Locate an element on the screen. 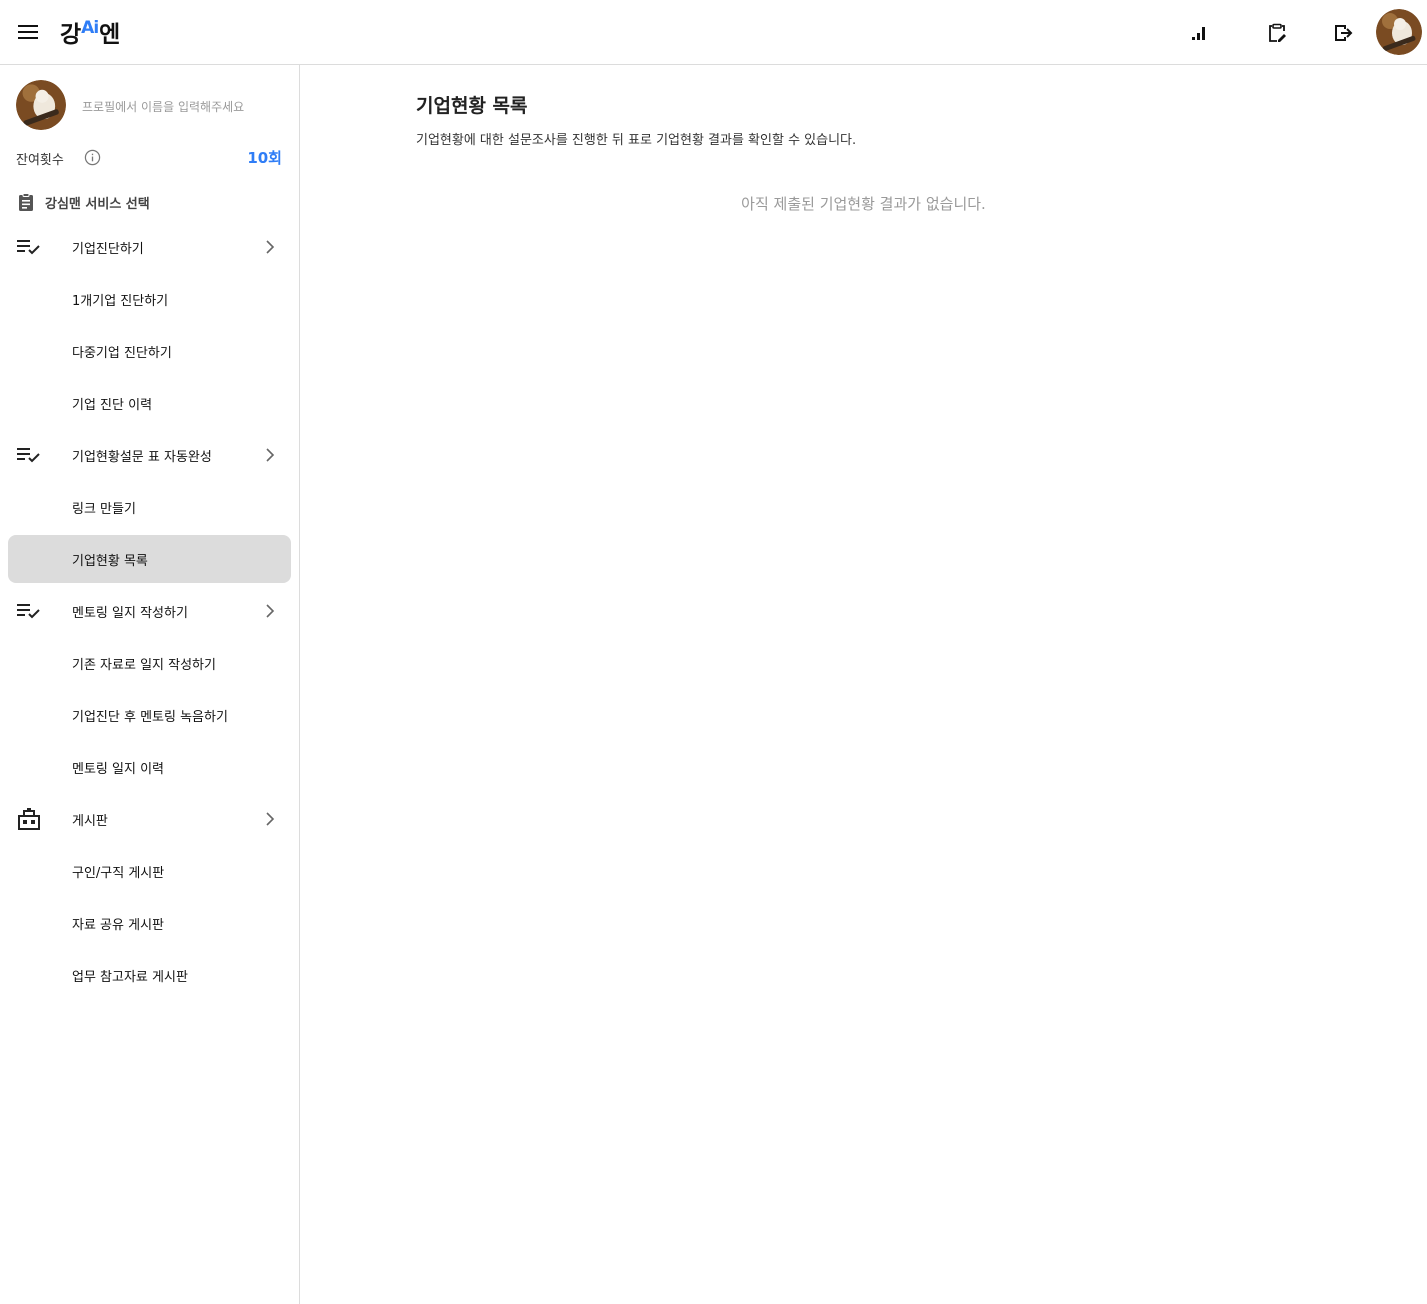 This screenshot has width=1427, height=1304. nav-item-job-board: 구인/구직 게시판 is located at coordinates (149, 871).